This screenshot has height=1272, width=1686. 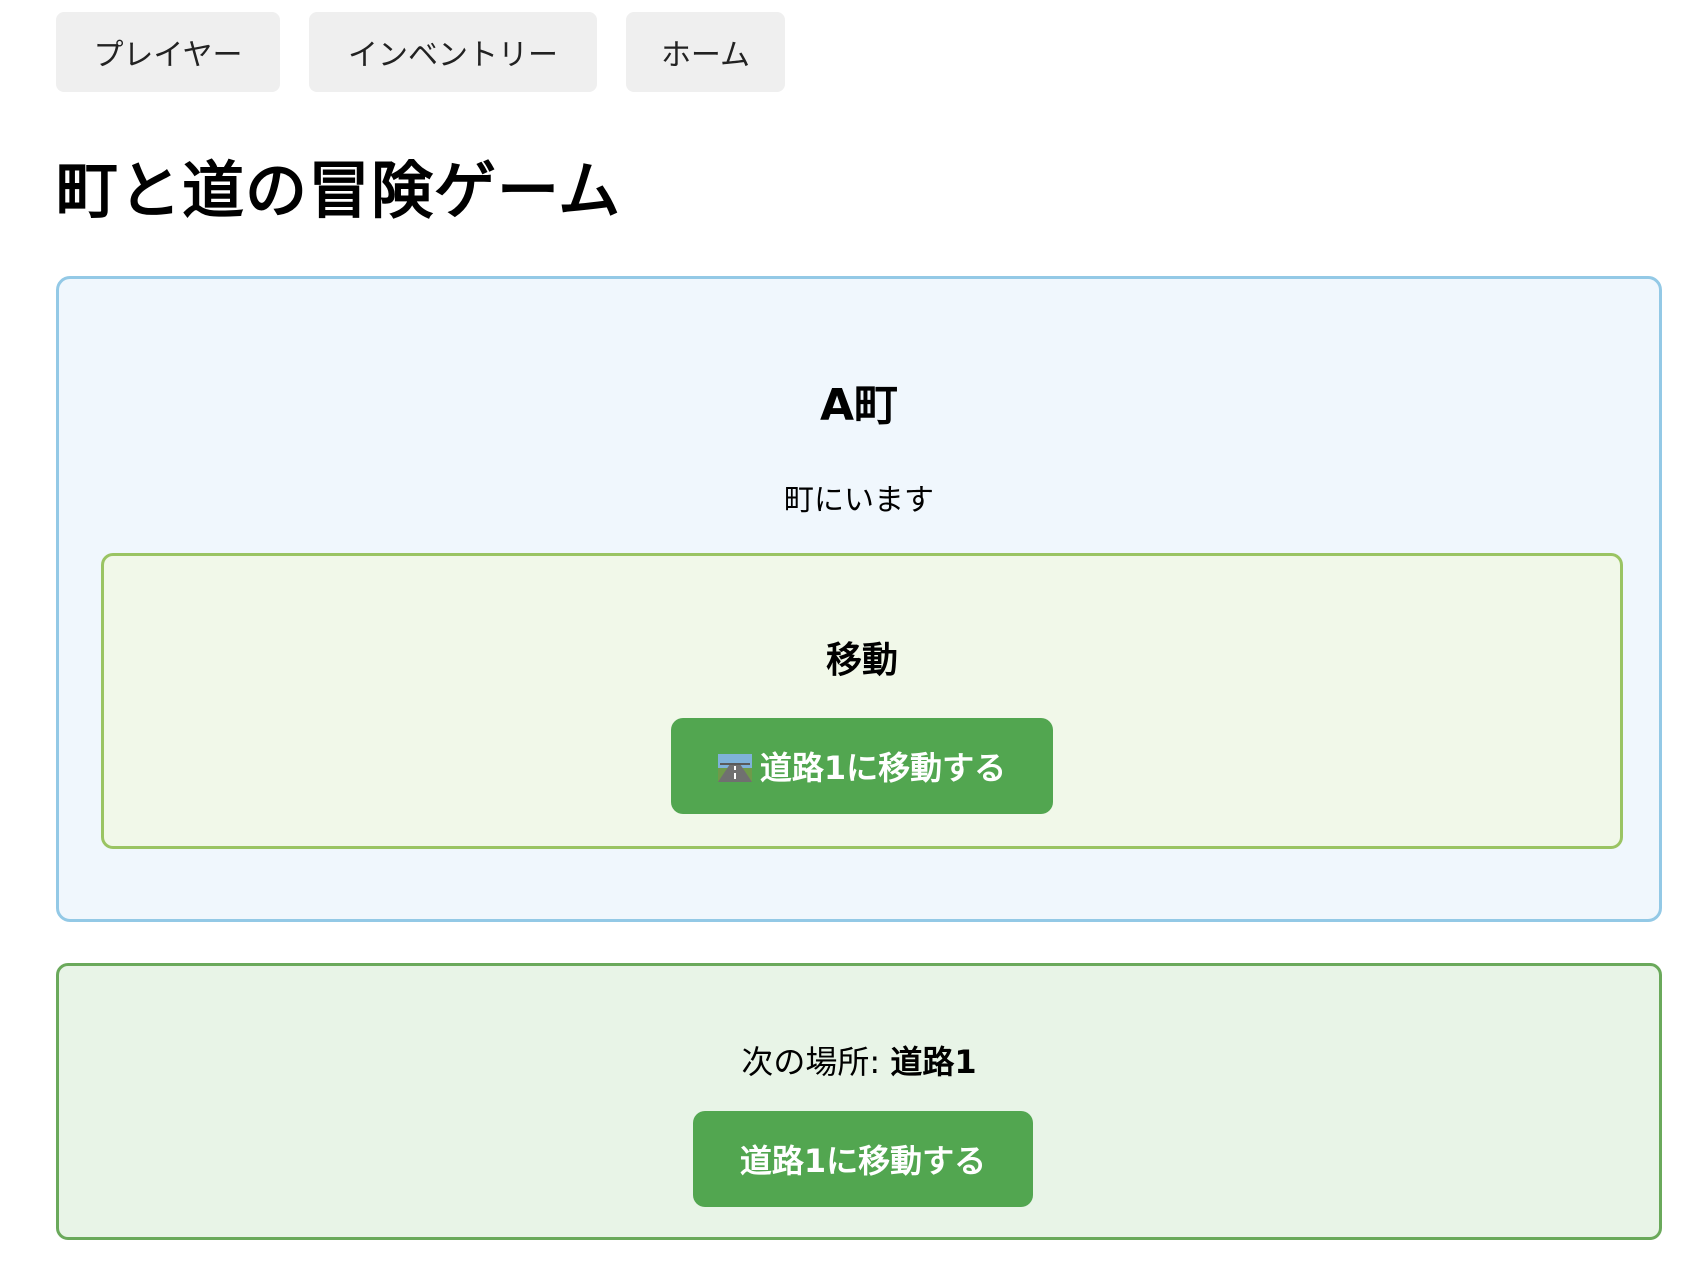 What do you see at coordinates (883, 768) in the screenshot?
I see `move-button-label: 道路1に移動する` at bounding box center [883, 768].